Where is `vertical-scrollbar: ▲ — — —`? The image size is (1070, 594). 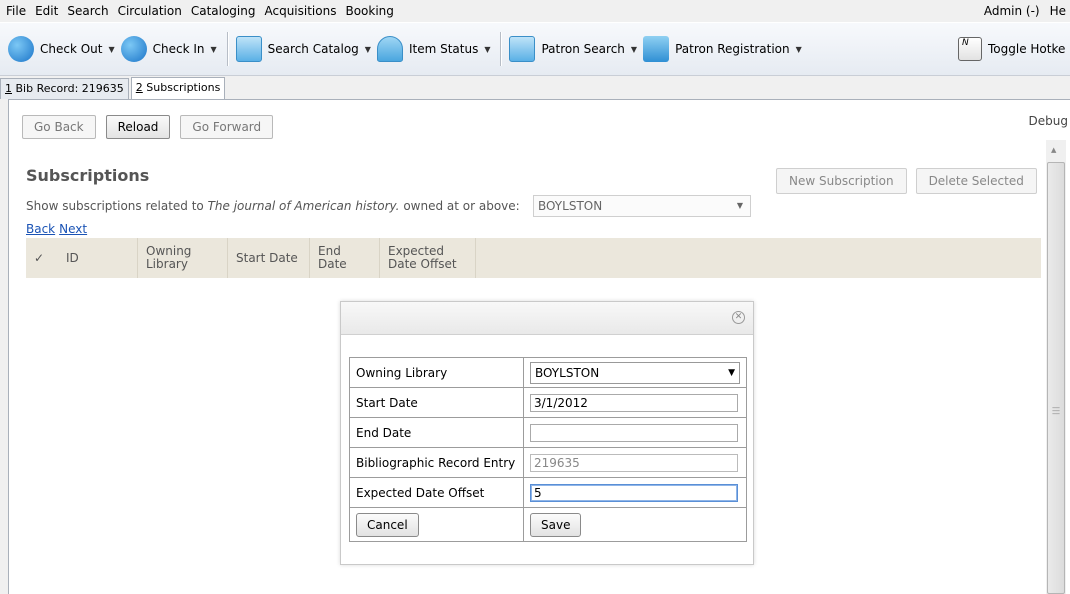
vertical-scrollbar: ▲ — — — is located at coordinates (1056, 367).